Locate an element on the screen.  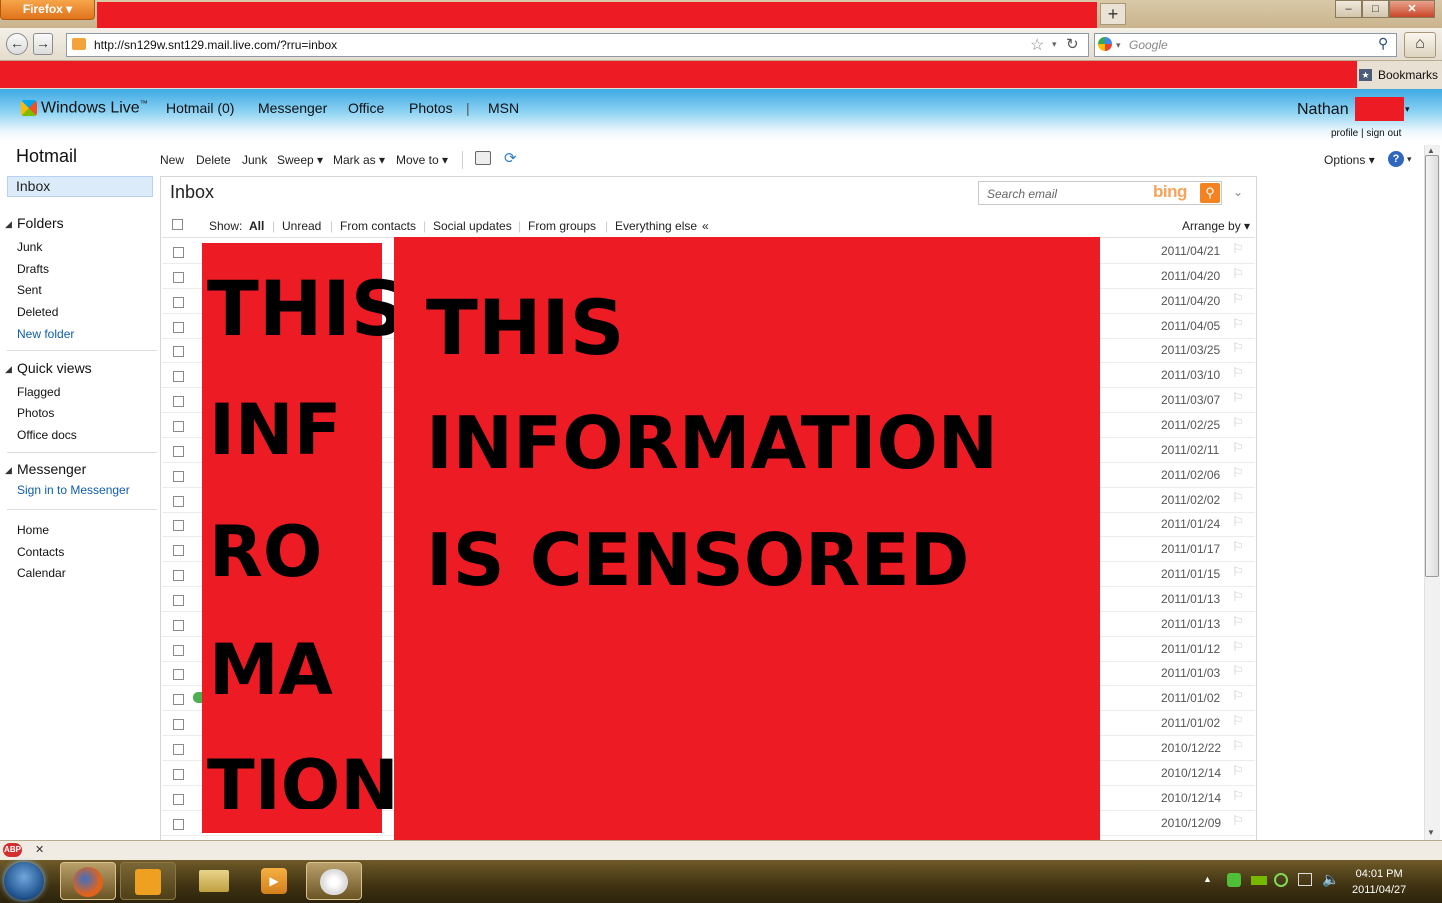
sidebar-item-flagged: Flagged is located at coordinates (38, 392).